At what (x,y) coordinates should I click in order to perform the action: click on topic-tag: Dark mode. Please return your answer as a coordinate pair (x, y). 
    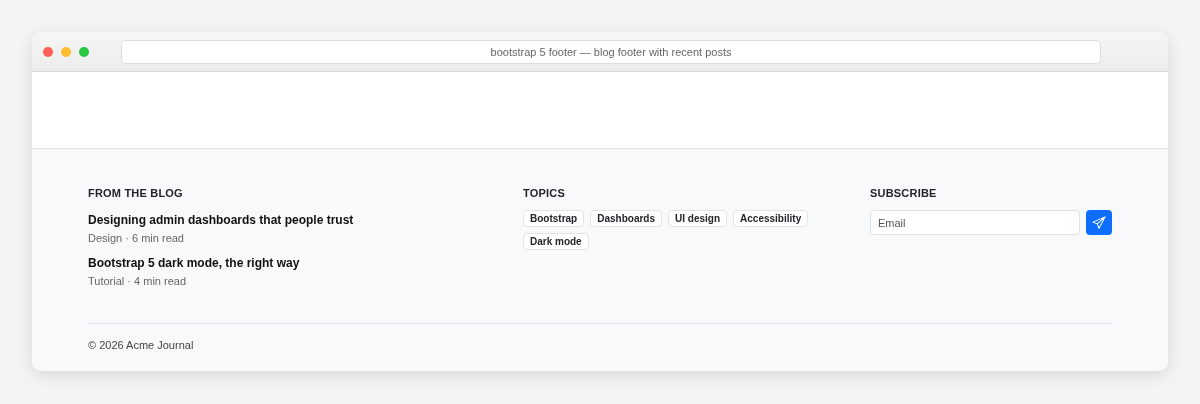
    Looking at the image, I should click on (556, 241).